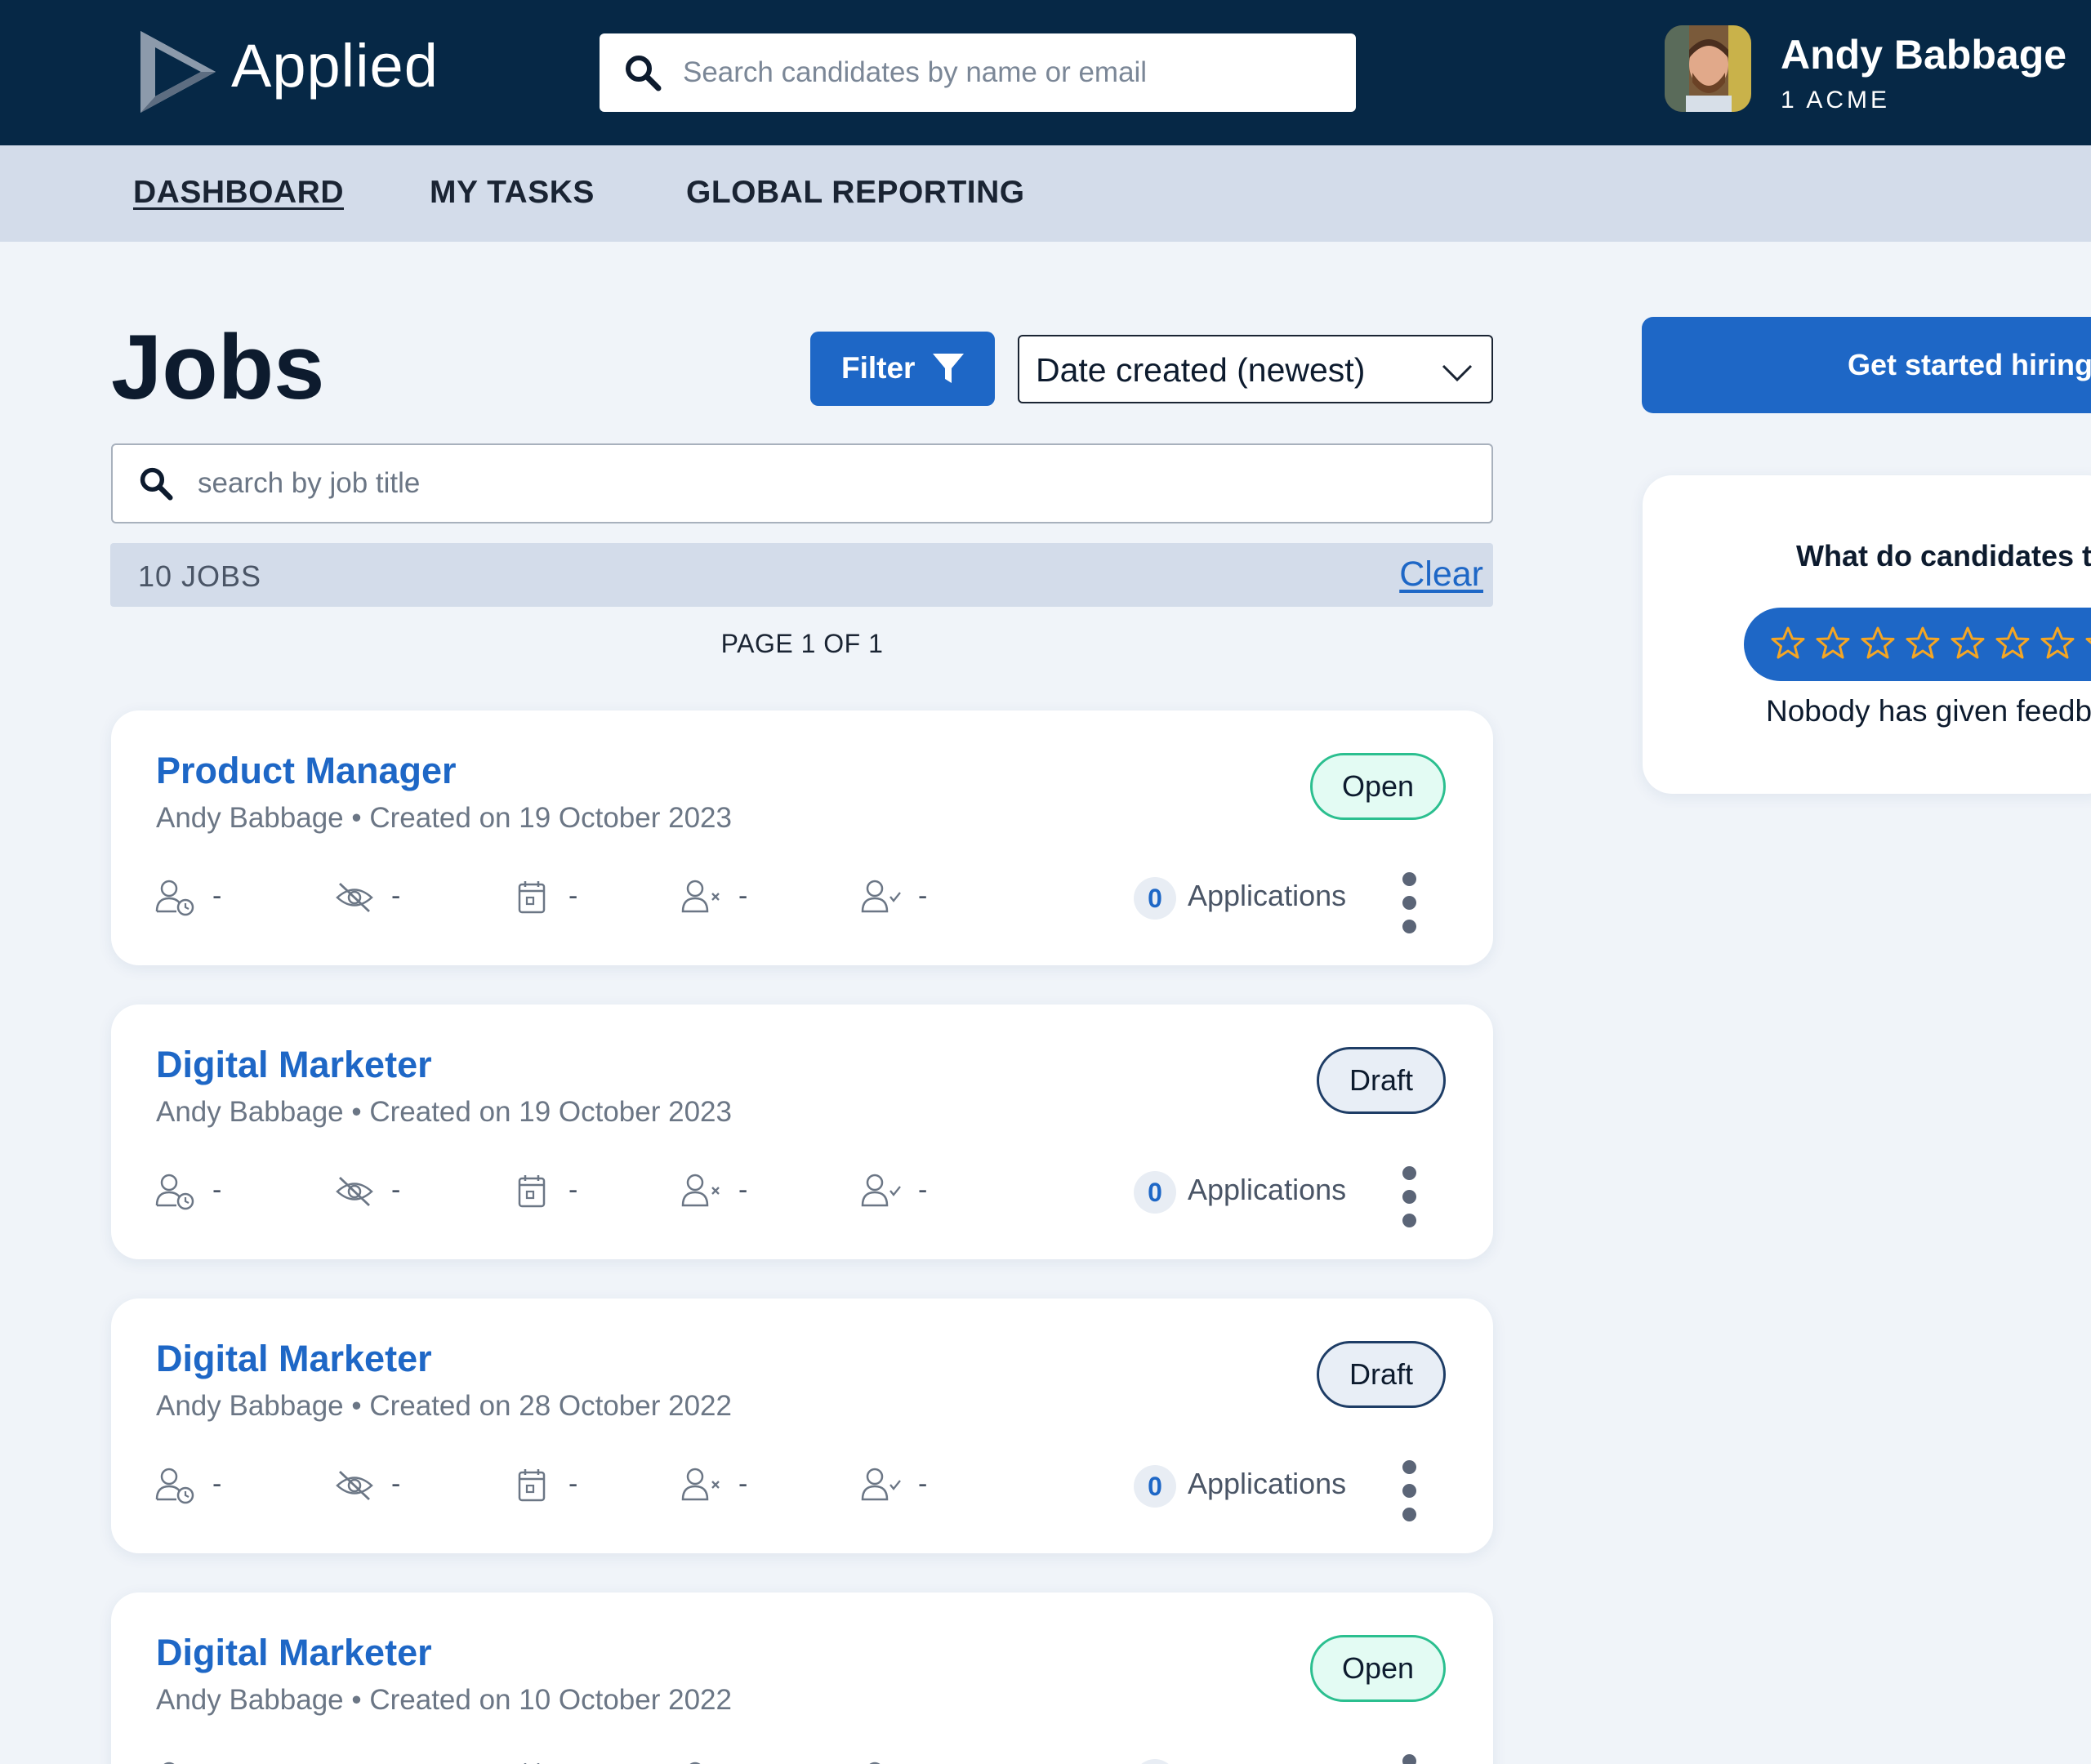  I want to click on user-avatar, so click(1708, 68).